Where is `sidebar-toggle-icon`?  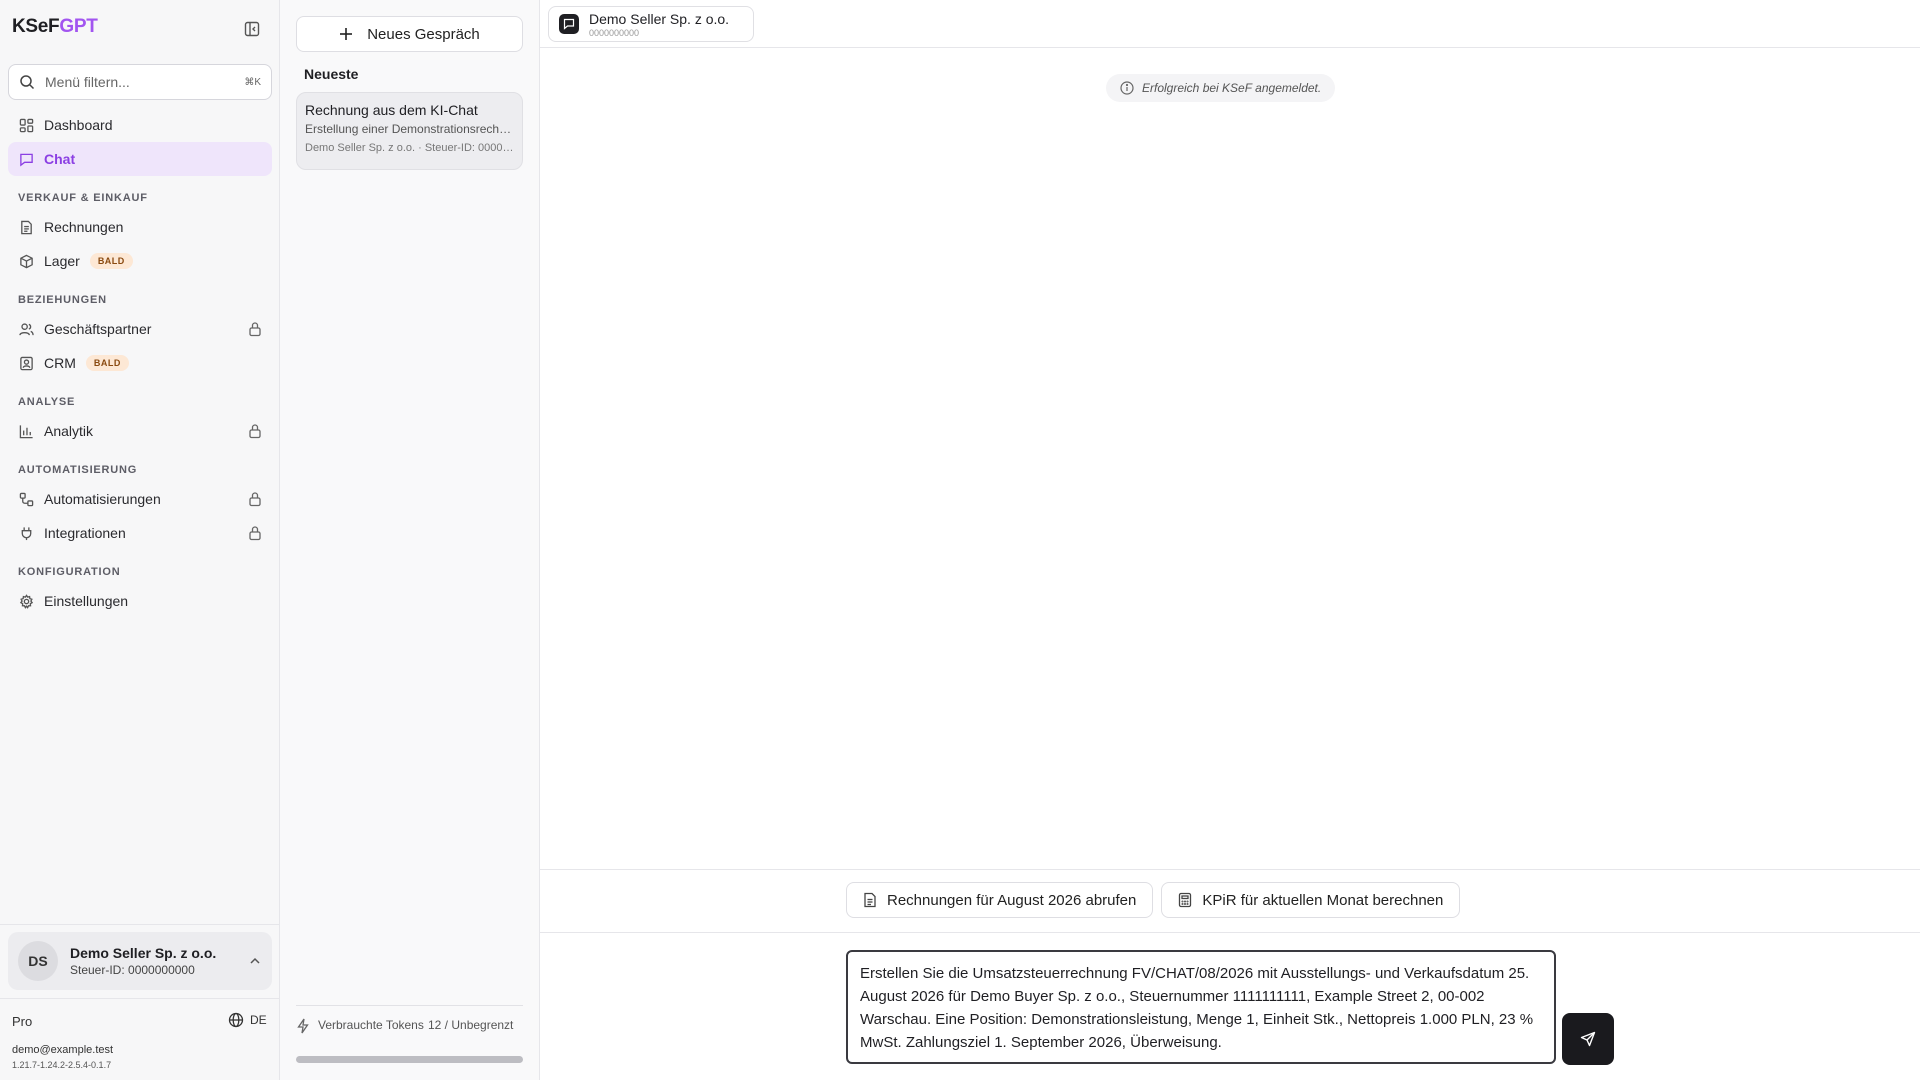
sidebar-toggle-icon is located at coordinates (252, 29).